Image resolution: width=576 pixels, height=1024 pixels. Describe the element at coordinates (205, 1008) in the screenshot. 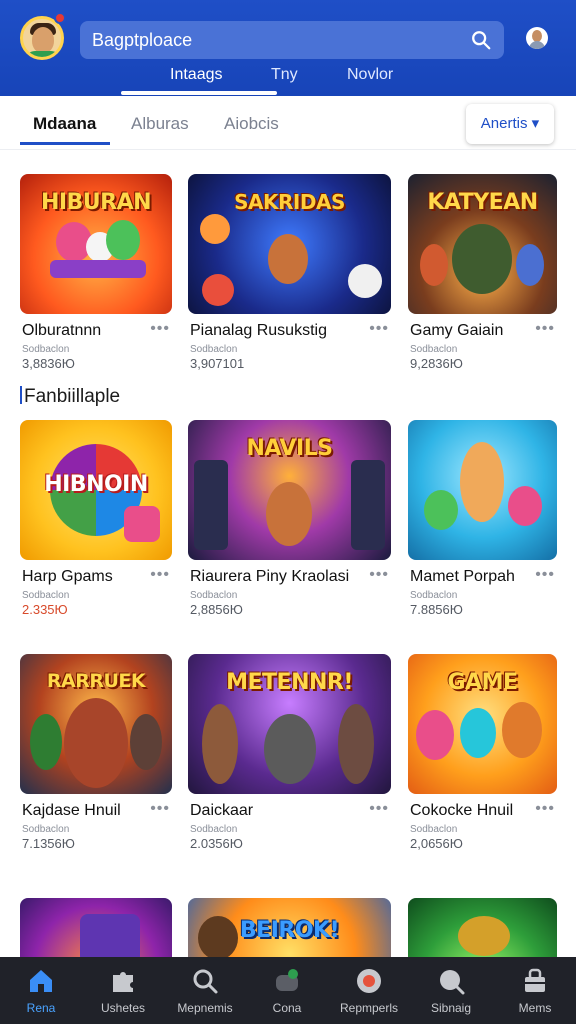

I see `nav-label: Mepnemis` at that location.